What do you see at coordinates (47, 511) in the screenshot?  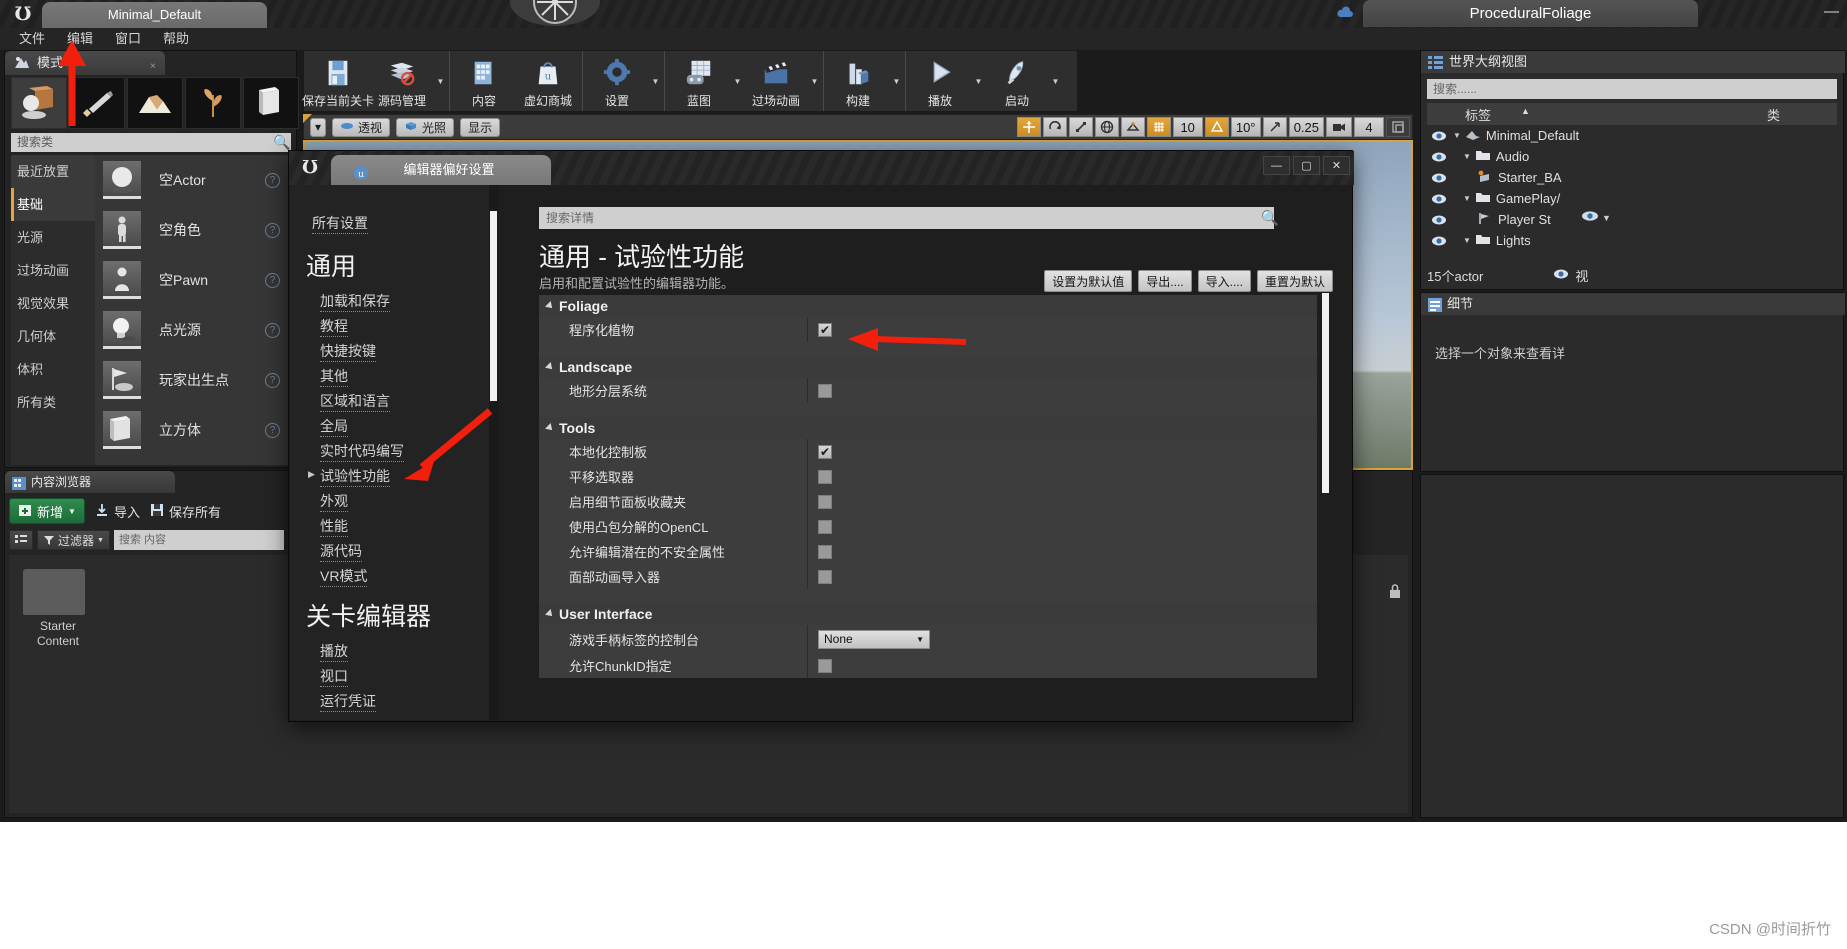 I see `add-new-button: 新增 ▼` at bounding box center [47, 511].